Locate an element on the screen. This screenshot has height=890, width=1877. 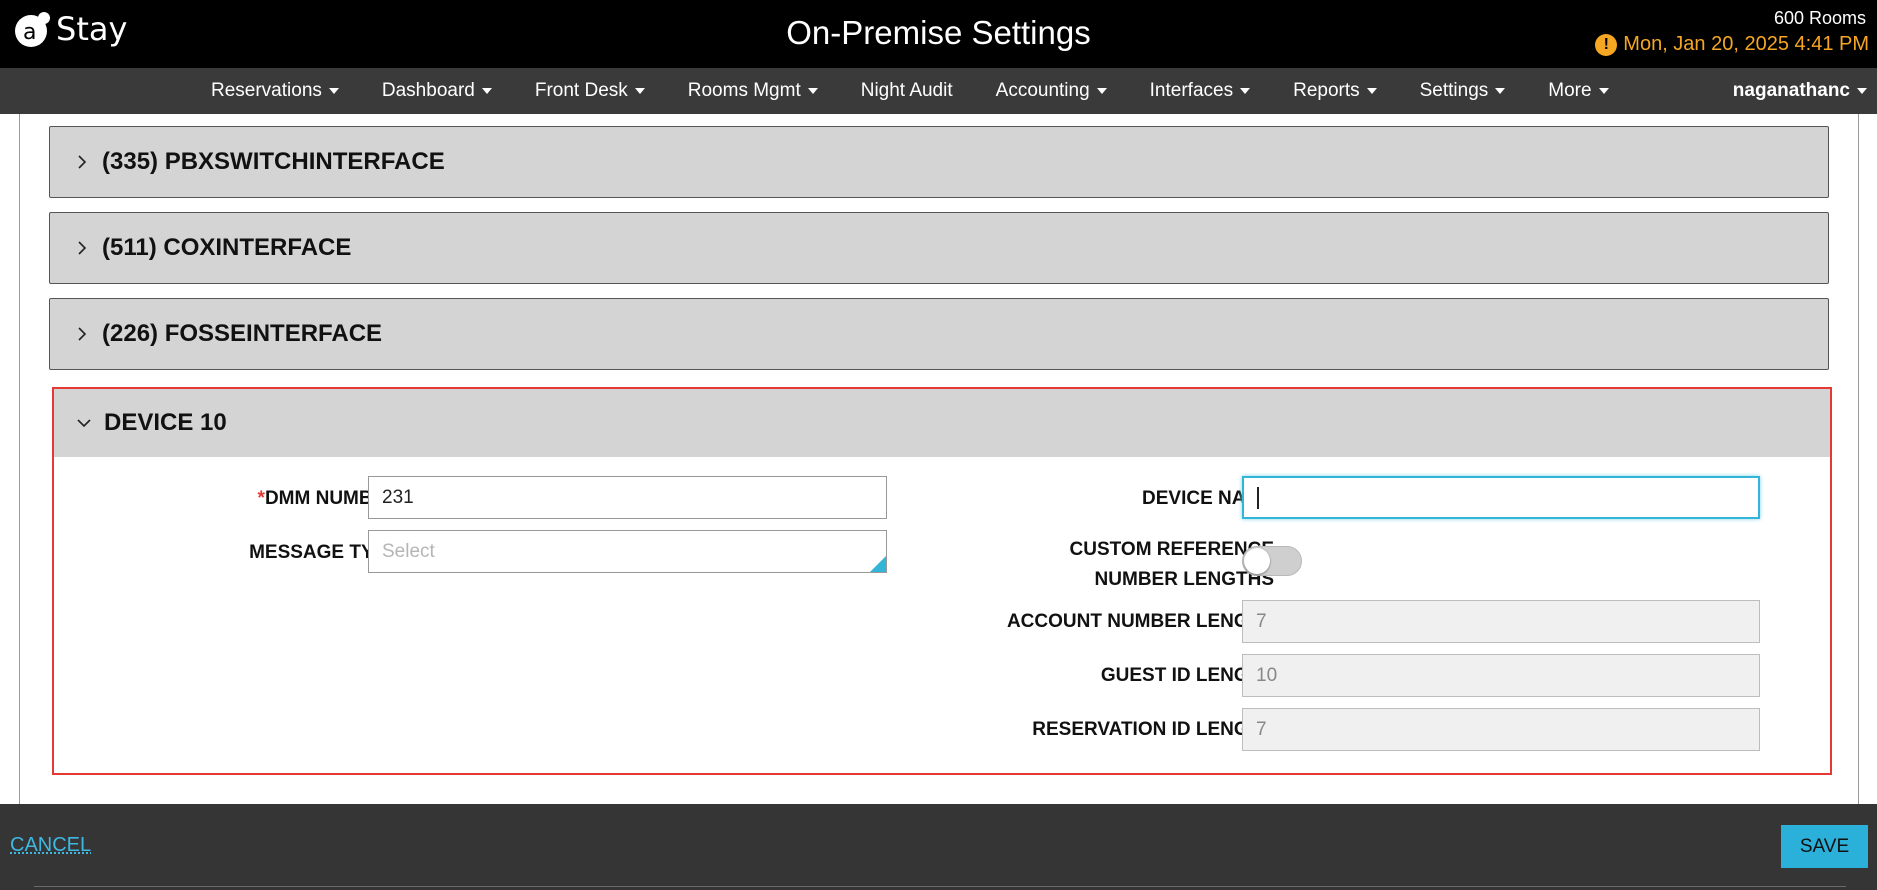
user-menu: naganathanc is located at coordinates (1800, 91).